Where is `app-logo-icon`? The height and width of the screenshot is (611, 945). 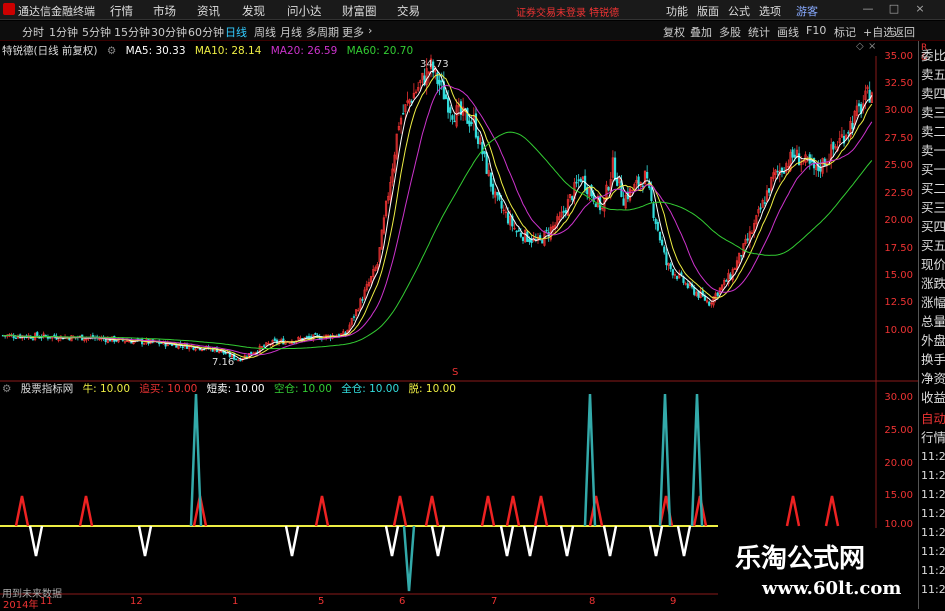 app-logo-icon is located at coordinates (9, 9).